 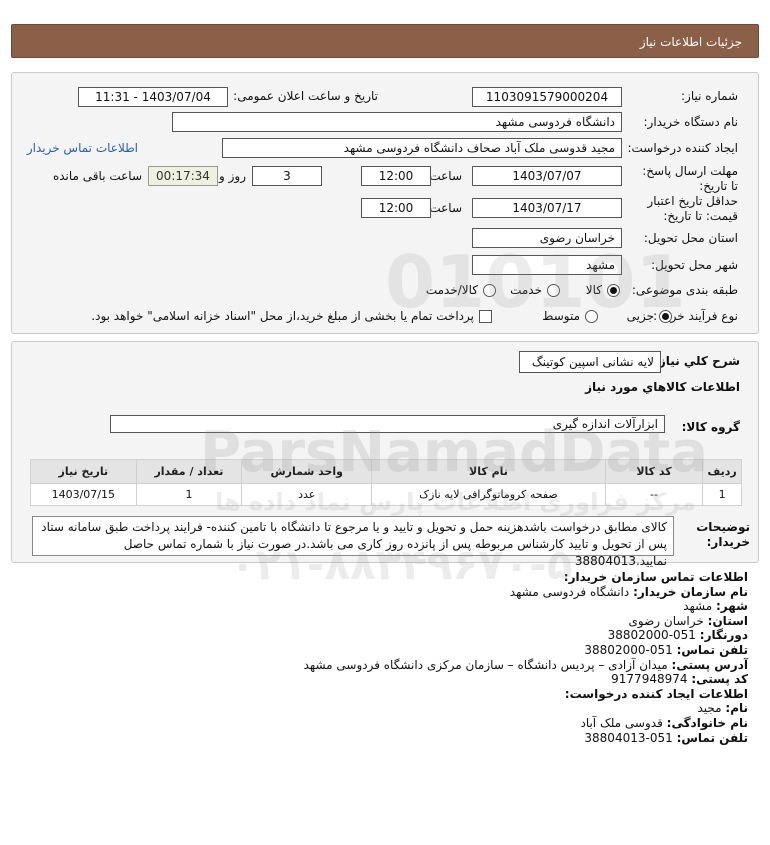 What do you see at coordinates (488, 494) in the screenshot?
I see `cell-name: صفحه کروماتوگرافی لایه نازک` at bounding box center [488, 494].